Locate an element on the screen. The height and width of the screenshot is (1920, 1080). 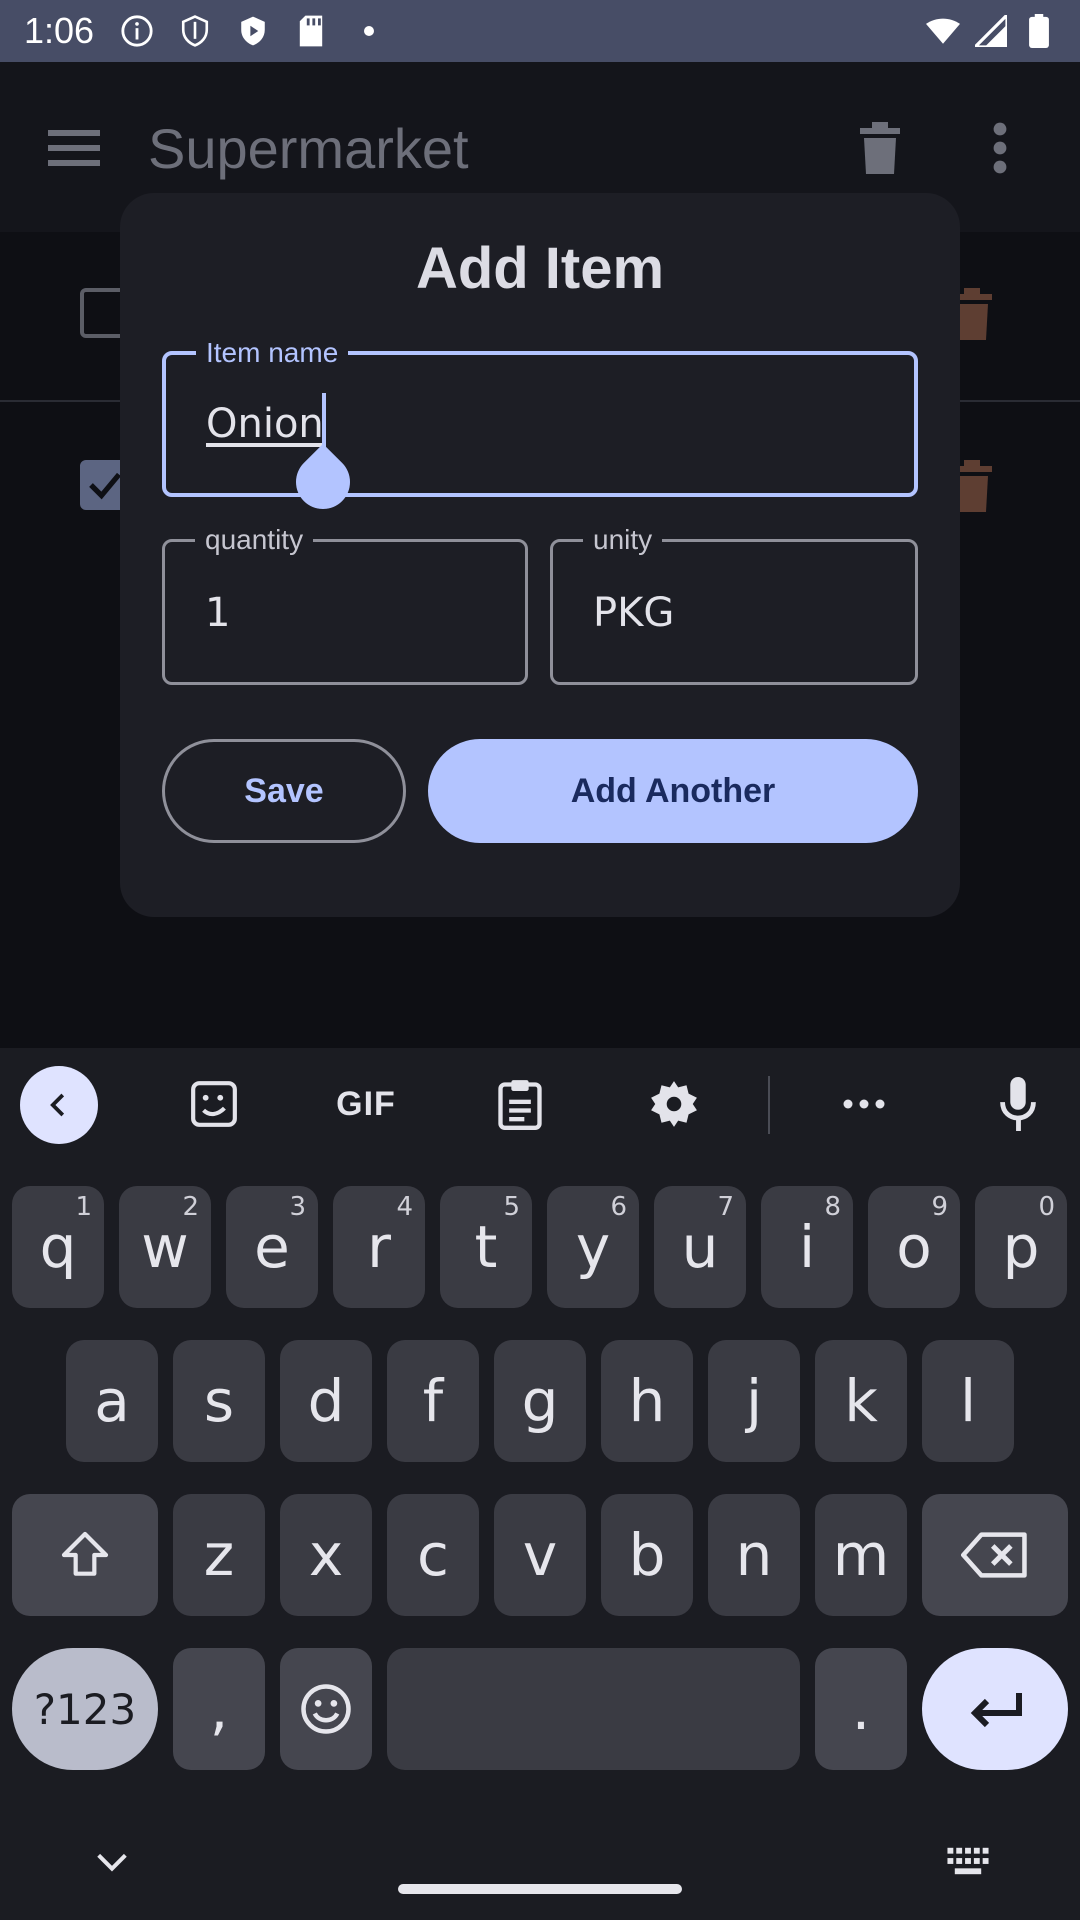
shift-key is located at coordinates (85, 1555).